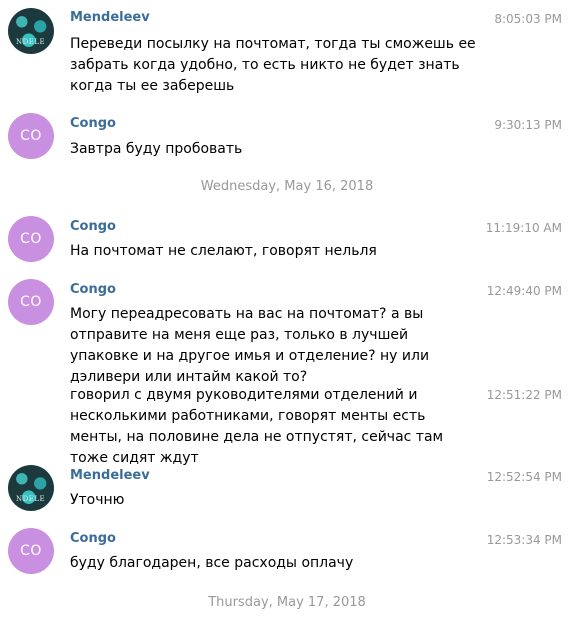 This screenshot has width=574, height=617. I want to click on timestamp: 12:53:34 PM, so click(524, 540).